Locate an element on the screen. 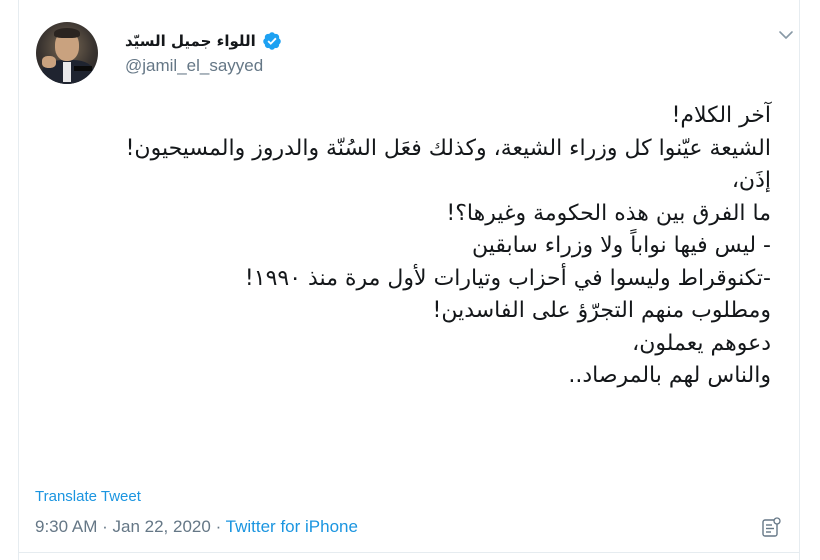 The height and width of the screenshot is (560, 820). tweet-time: 9:30 AM is located at coordinates (66, 526).